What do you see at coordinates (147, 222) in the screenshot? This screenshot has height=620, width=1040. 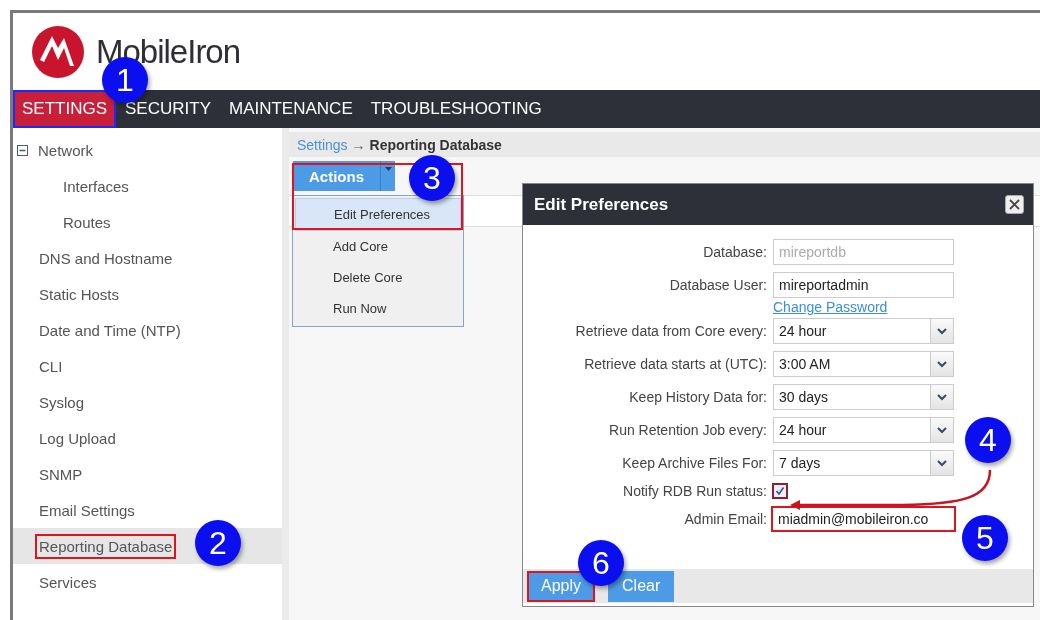 I see `sidebar-item: Routes` at bounding box center [147, 222].